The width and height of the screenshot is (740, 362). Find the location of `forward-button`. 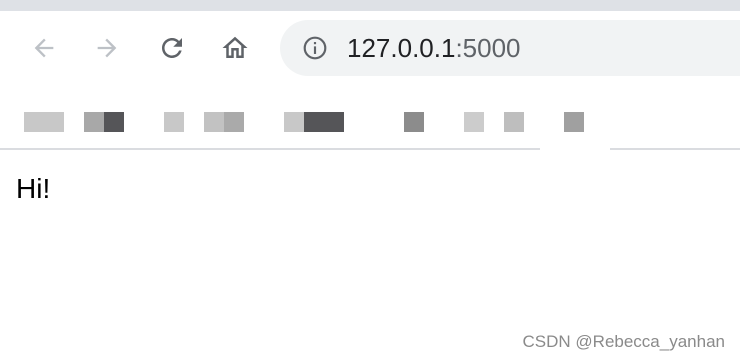

forward-button is located at coordinates (107, 48).